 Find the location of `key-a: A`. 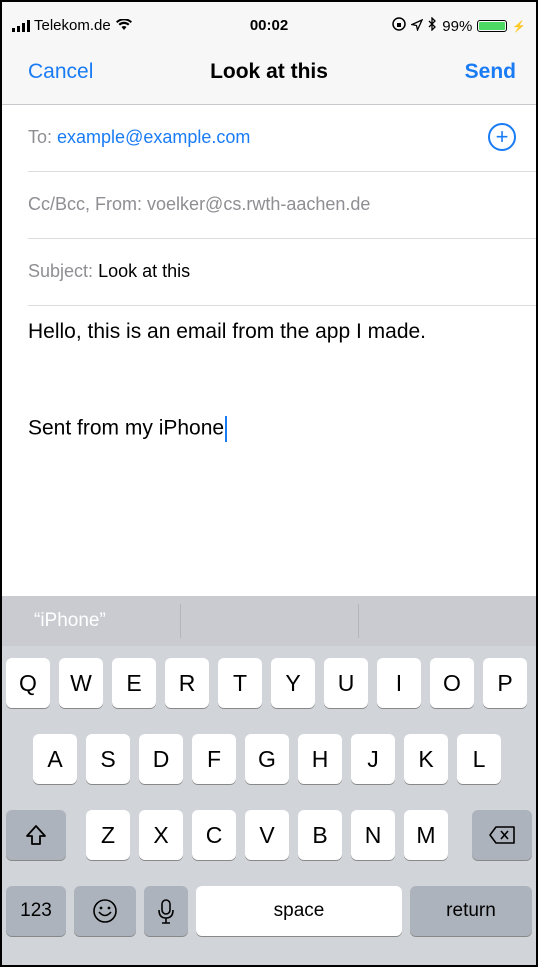

key-a: A is located at coordinates (55, 759).